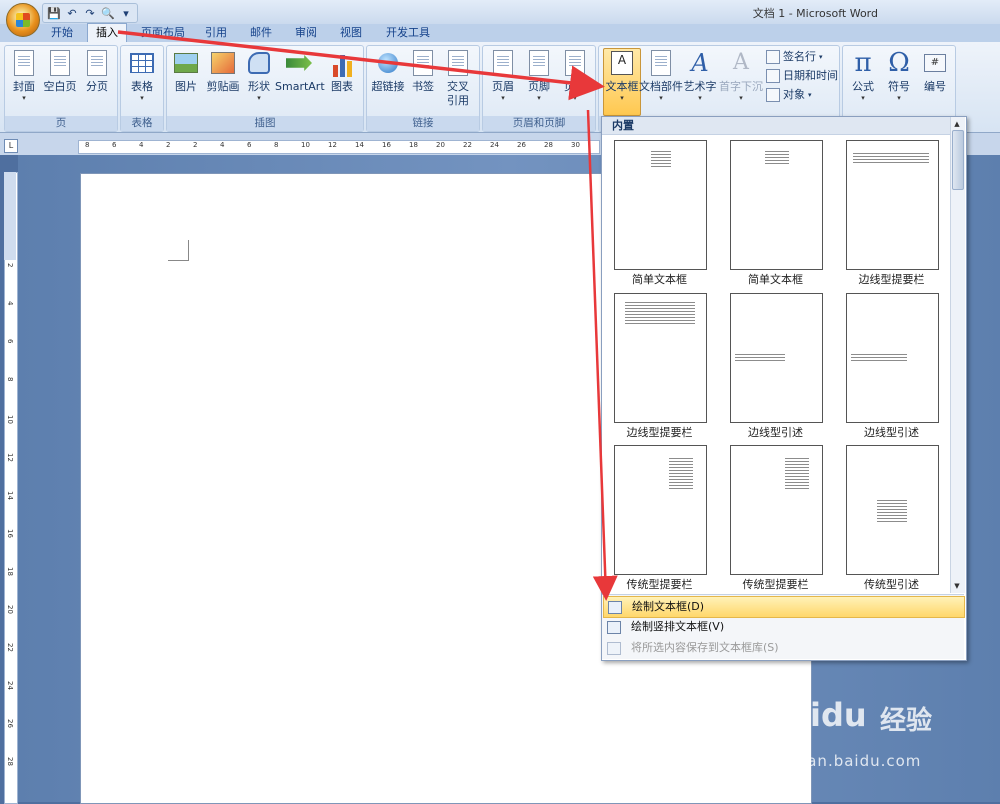 The image size is (1000, 804). Describe the element at coordinates (860, 740) in the screenshot. I see `baidu-jingyan-watermark: Baidu 经验 jingyan.baidu.com` at that location.